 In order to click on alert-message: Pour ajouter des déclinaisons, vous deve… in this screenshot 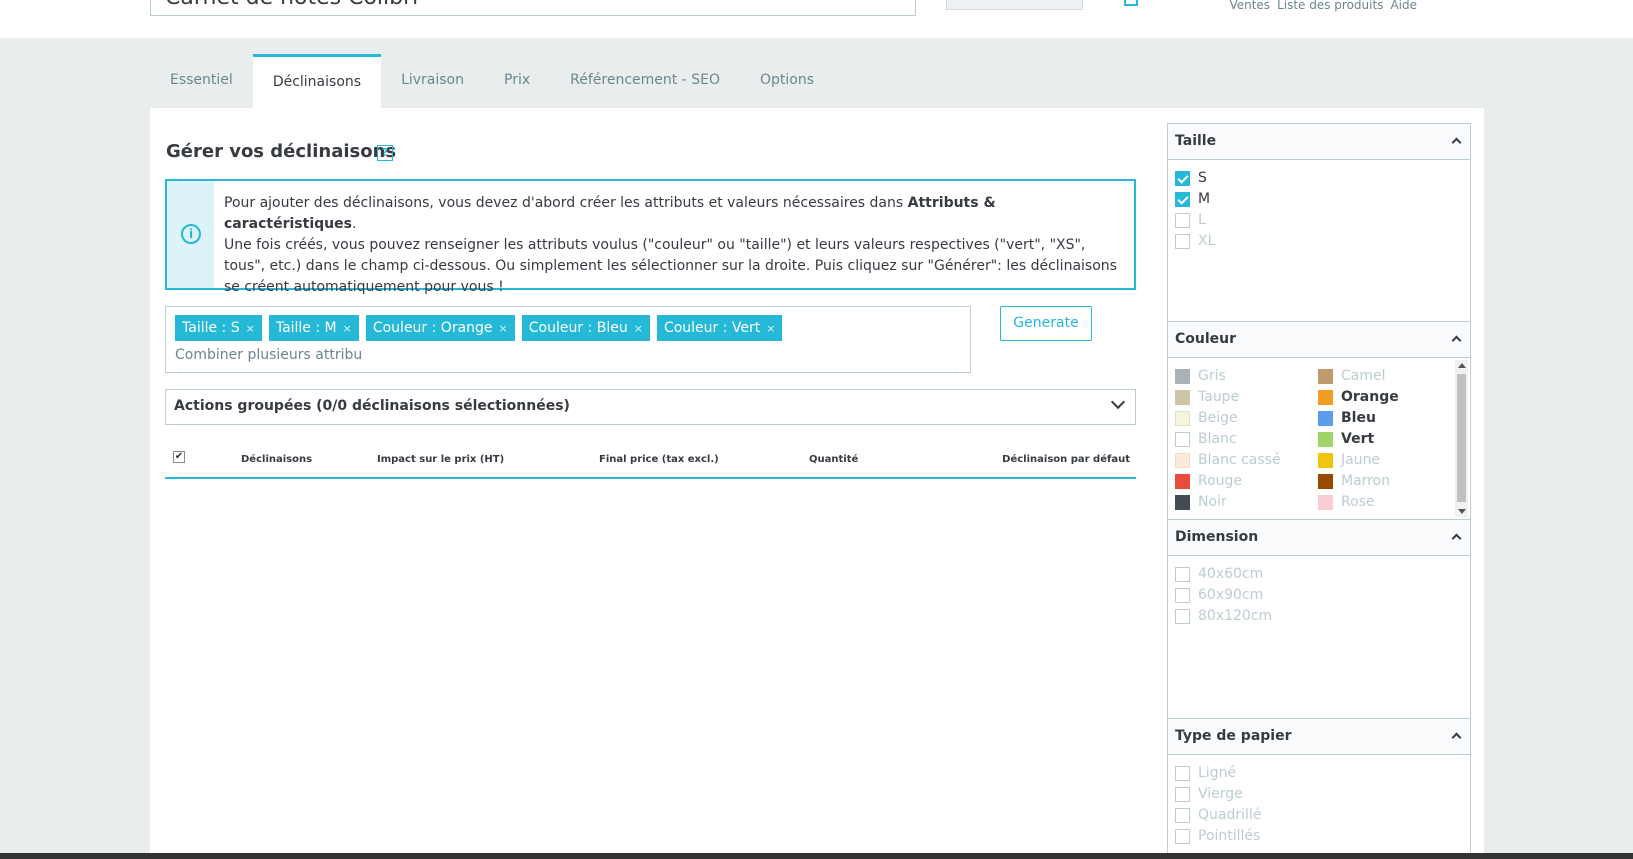, I will do `click(676, 245)`.